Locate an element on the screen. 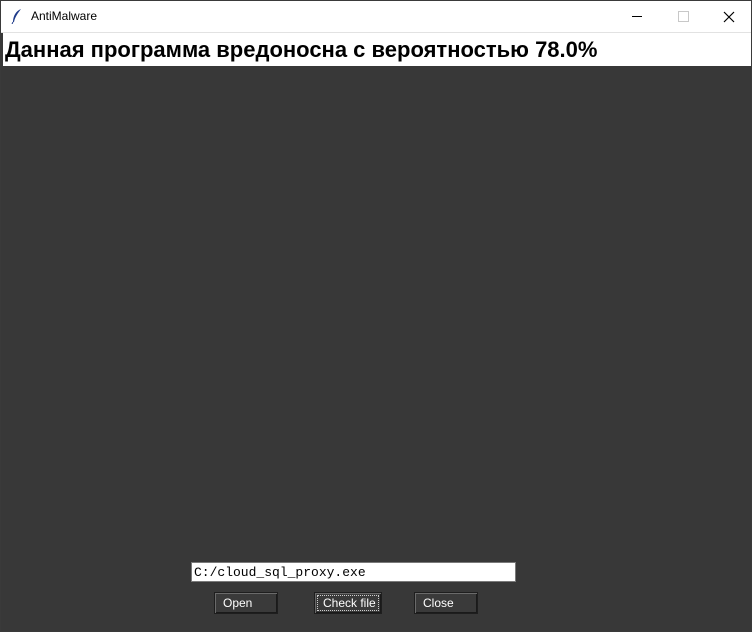 The height and width of the screenshot is (632, 752). close-button: Close is located at coordinates (446, 603).